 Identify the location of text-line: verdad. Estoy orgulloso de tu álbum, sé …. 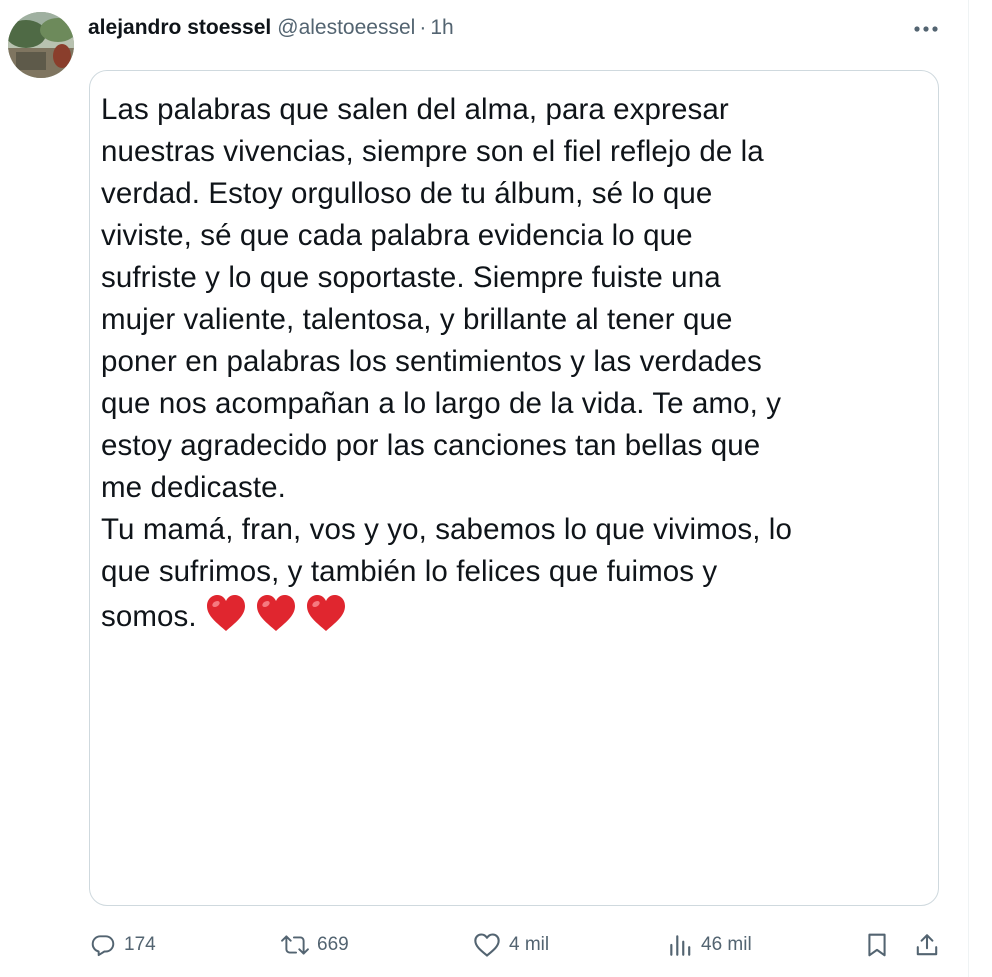
(407, 193).